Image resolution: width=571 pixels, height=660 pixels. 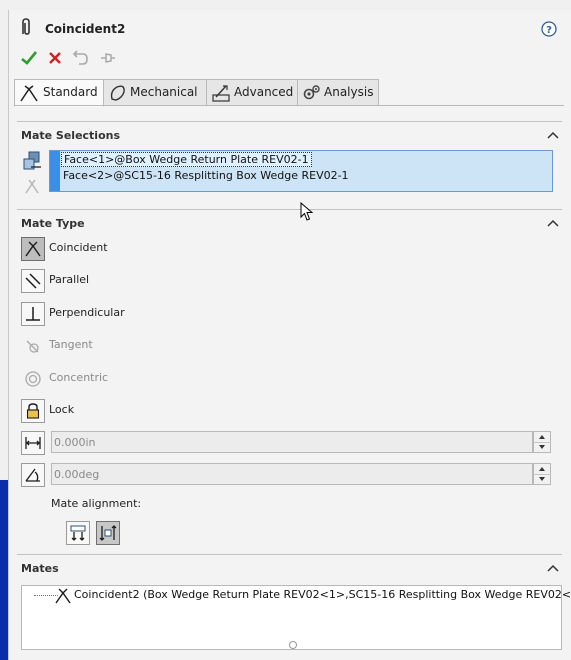 I want to click on entities-to-mate-icon, so click(x=32, y=160).